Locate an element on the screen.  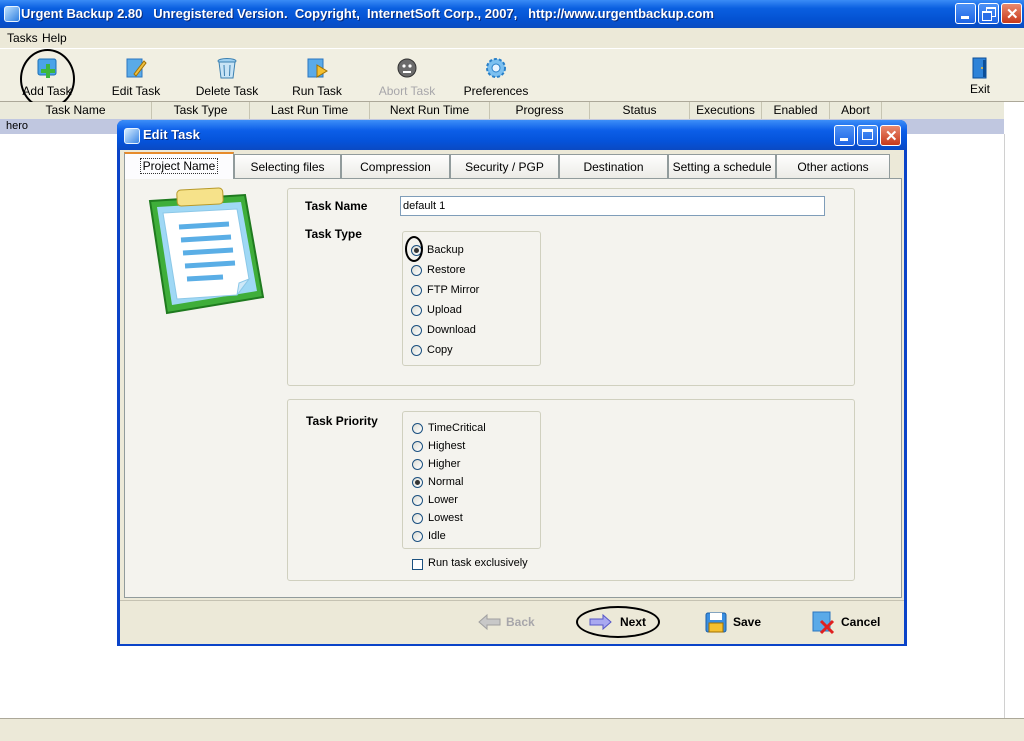
radio-upload: Upload is located at coordinates (471, 311).